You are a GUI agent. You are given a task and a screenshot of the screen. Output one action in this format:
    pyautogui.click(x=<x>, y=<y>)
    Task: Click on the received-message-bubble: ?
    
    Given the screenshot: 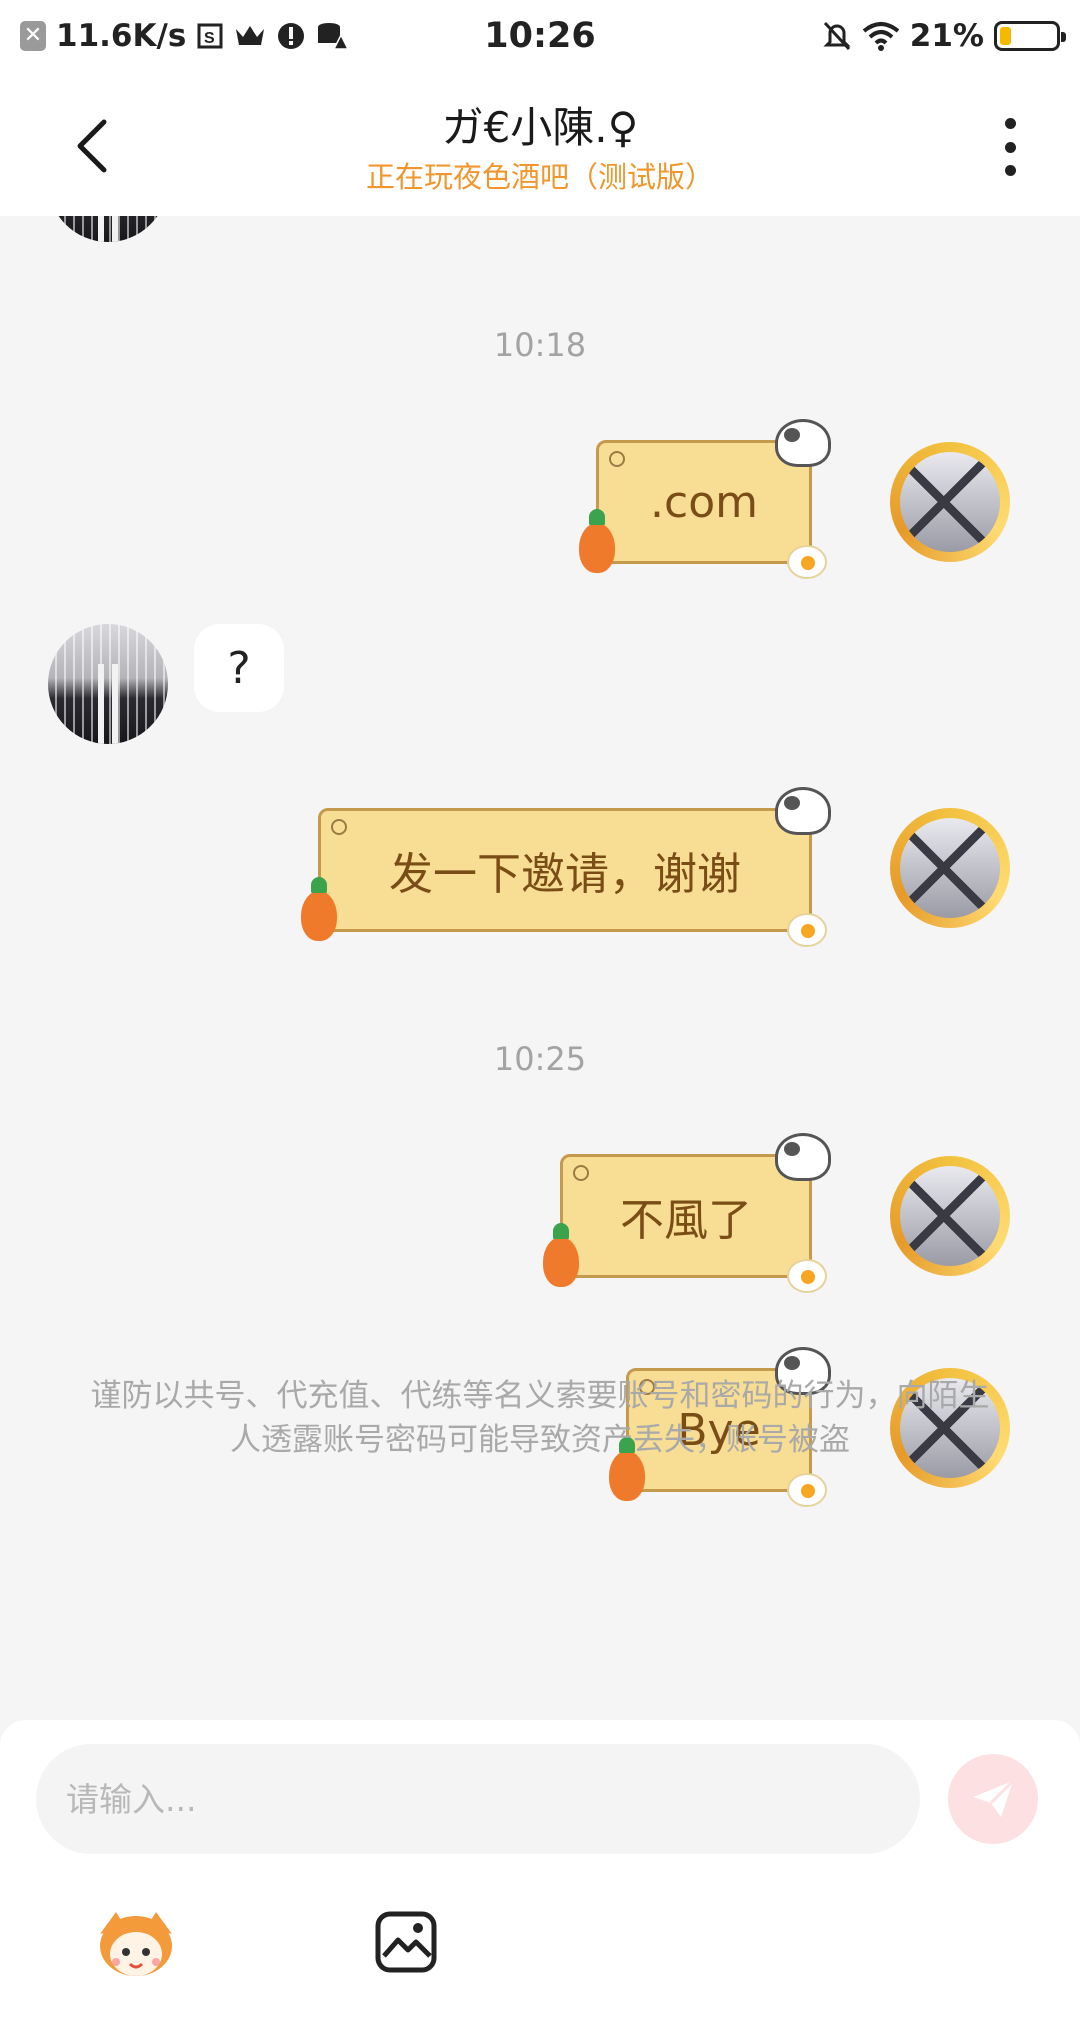 What is the action you would take?
    pyautogui.click(x=239, y=668)
    